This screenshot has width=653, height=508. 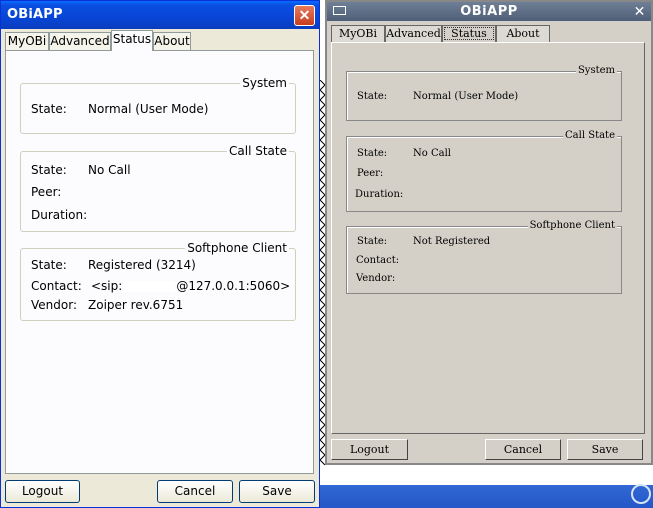 What do you see at coordinates (486, 496) in the screenshot?
I see `taskbar` at bounding box center [486, 496].